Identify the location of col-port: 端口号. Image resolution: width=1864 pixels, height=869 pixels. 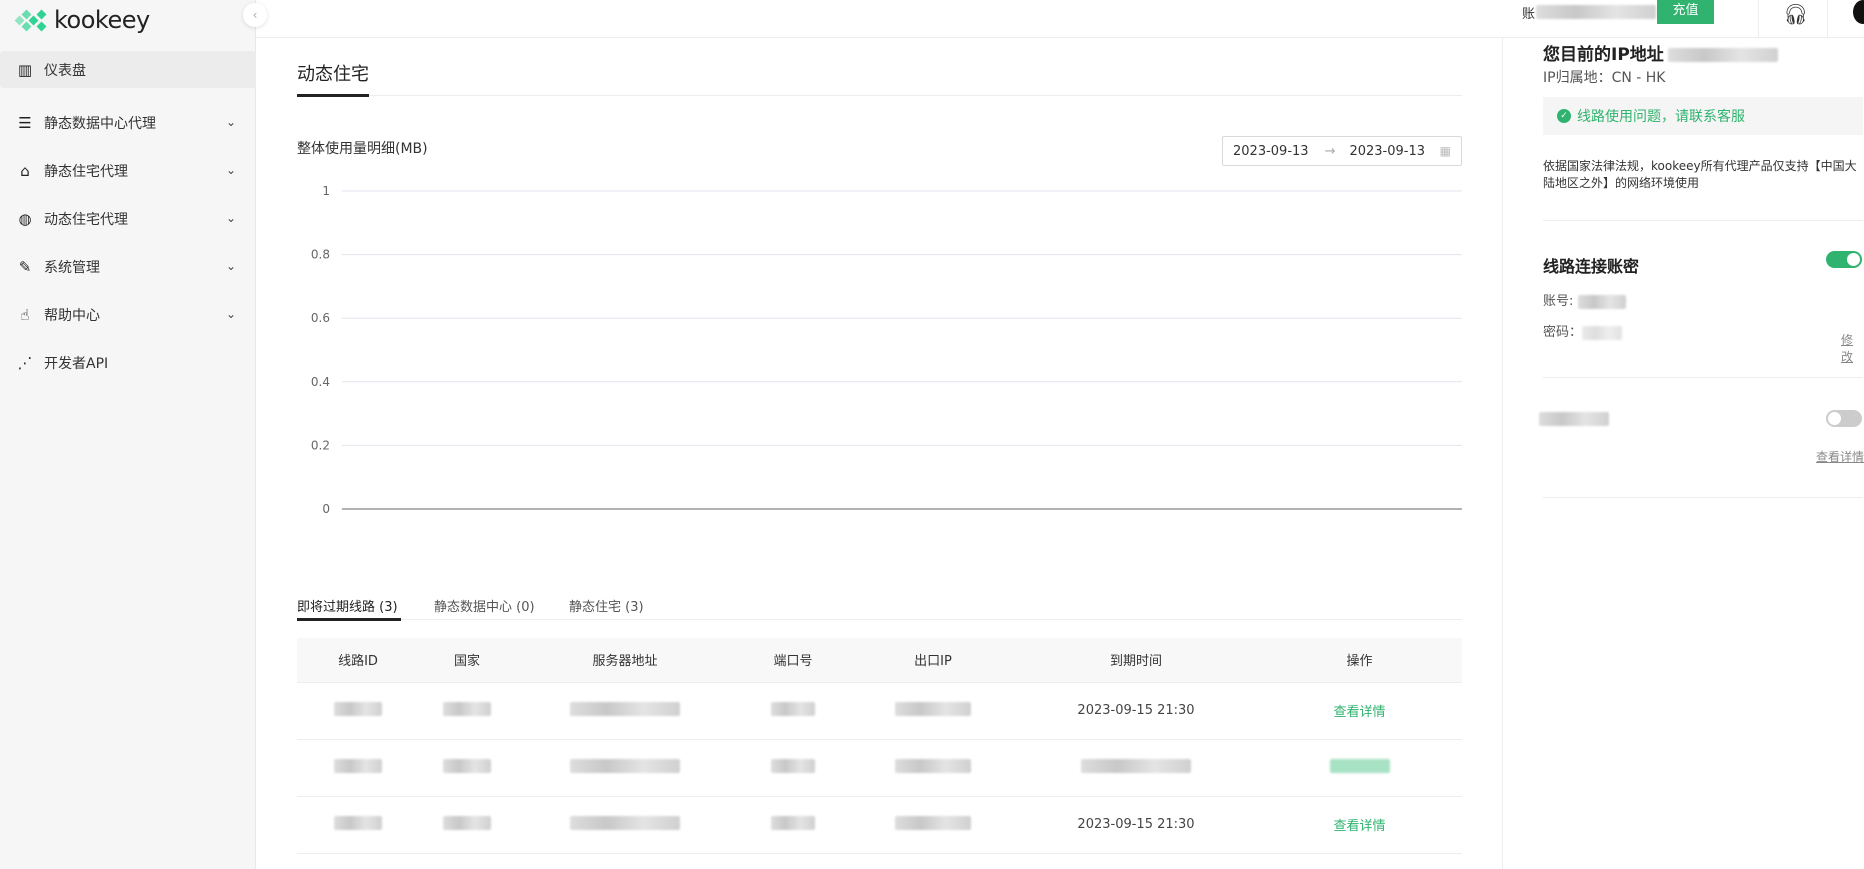
(793, 660).